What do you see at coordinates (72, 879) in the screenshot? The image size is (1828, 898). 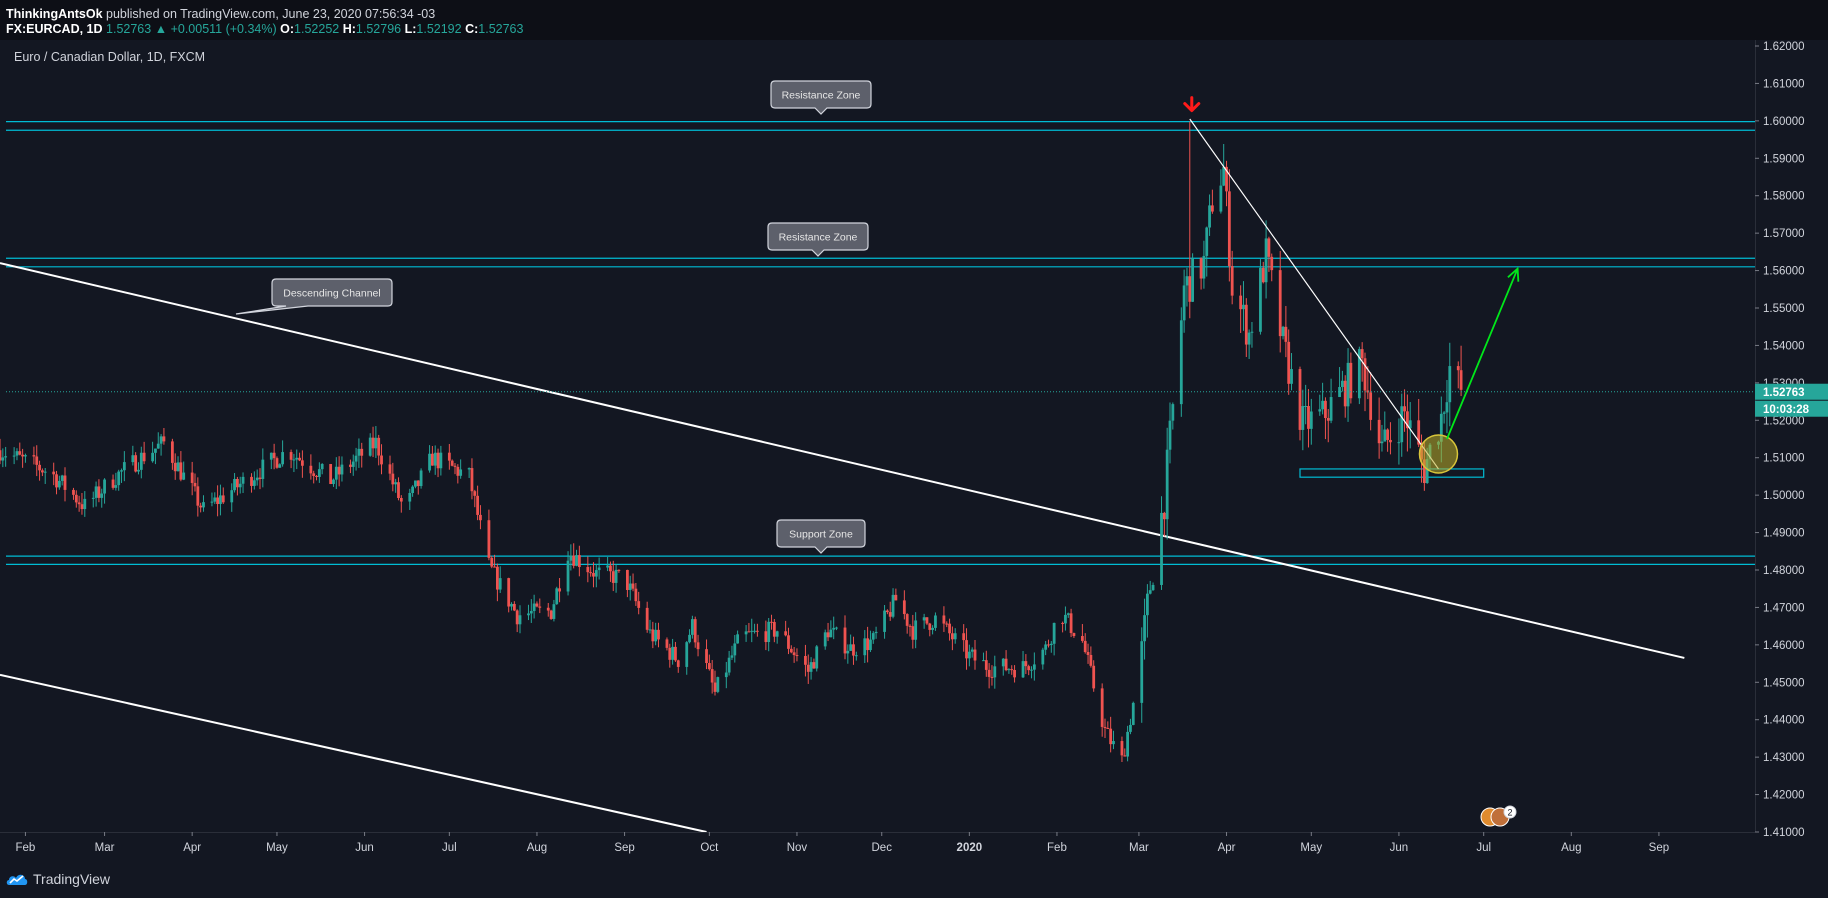 I see `footer-brand: TradingView` at bounding box center [72, 879].